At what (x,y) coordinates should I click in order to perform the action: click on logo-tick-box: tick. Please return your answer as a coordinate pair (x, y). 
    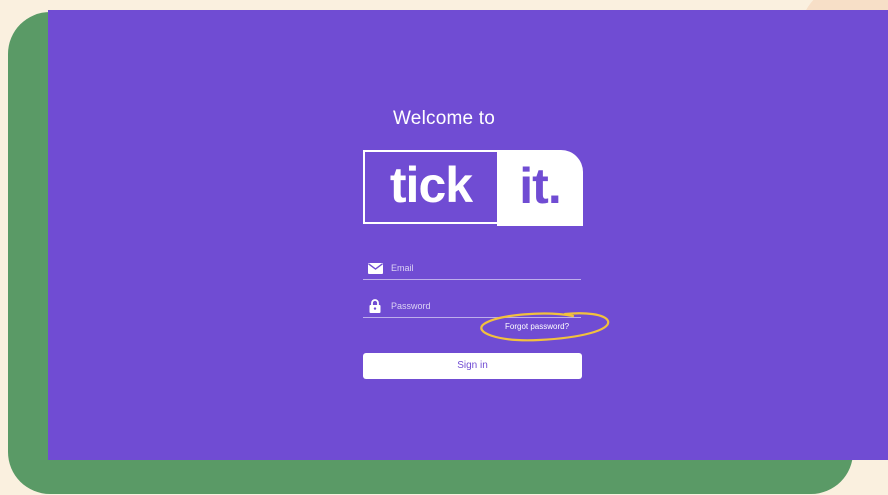
    Looking at the image, I should click on (430, 187).